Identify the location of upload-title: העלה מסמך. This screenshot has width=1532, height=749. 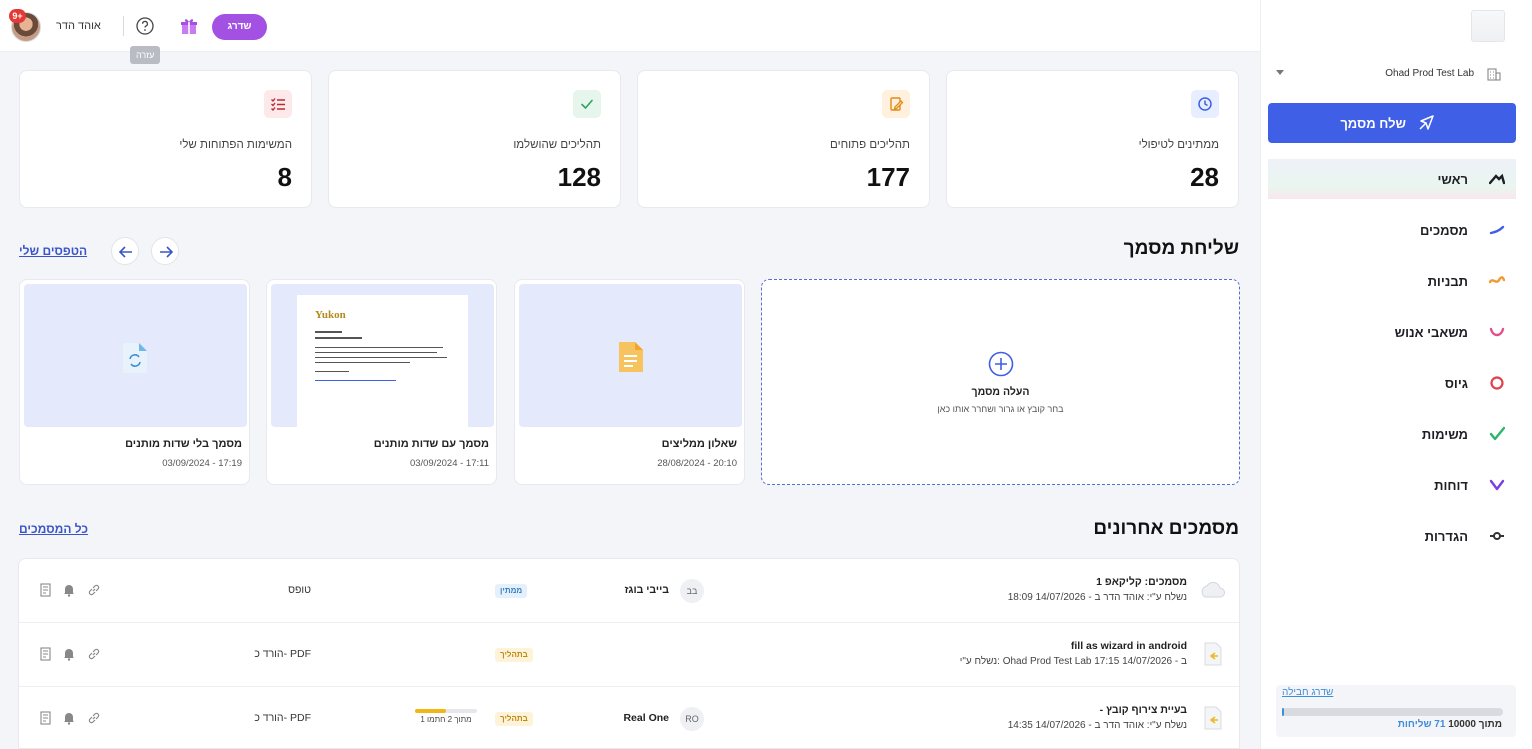
(1000, 392).